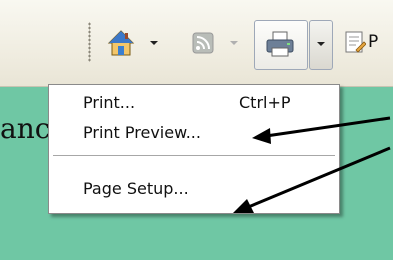 The image size is (393, 260). I want to click on annotation-arrow-page-setup, so click(312, 179).